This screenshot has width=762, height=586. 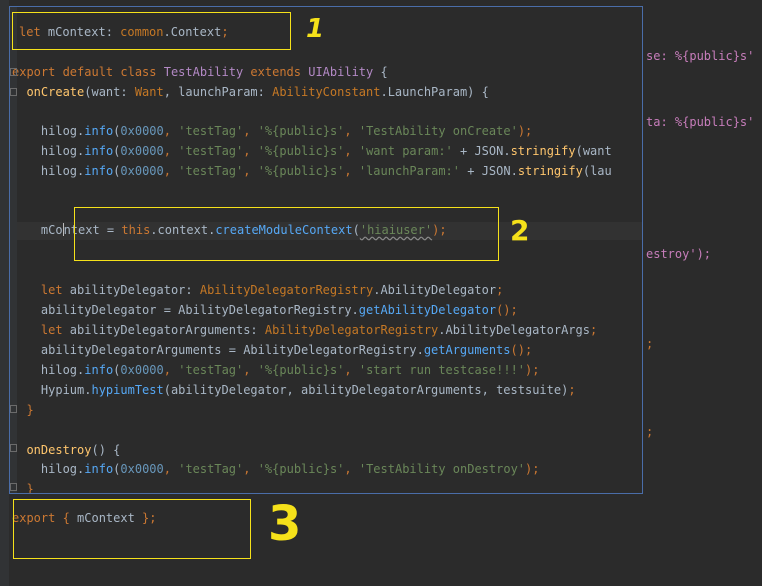 I want to click on code-token: {, so click(x=384, y=72).